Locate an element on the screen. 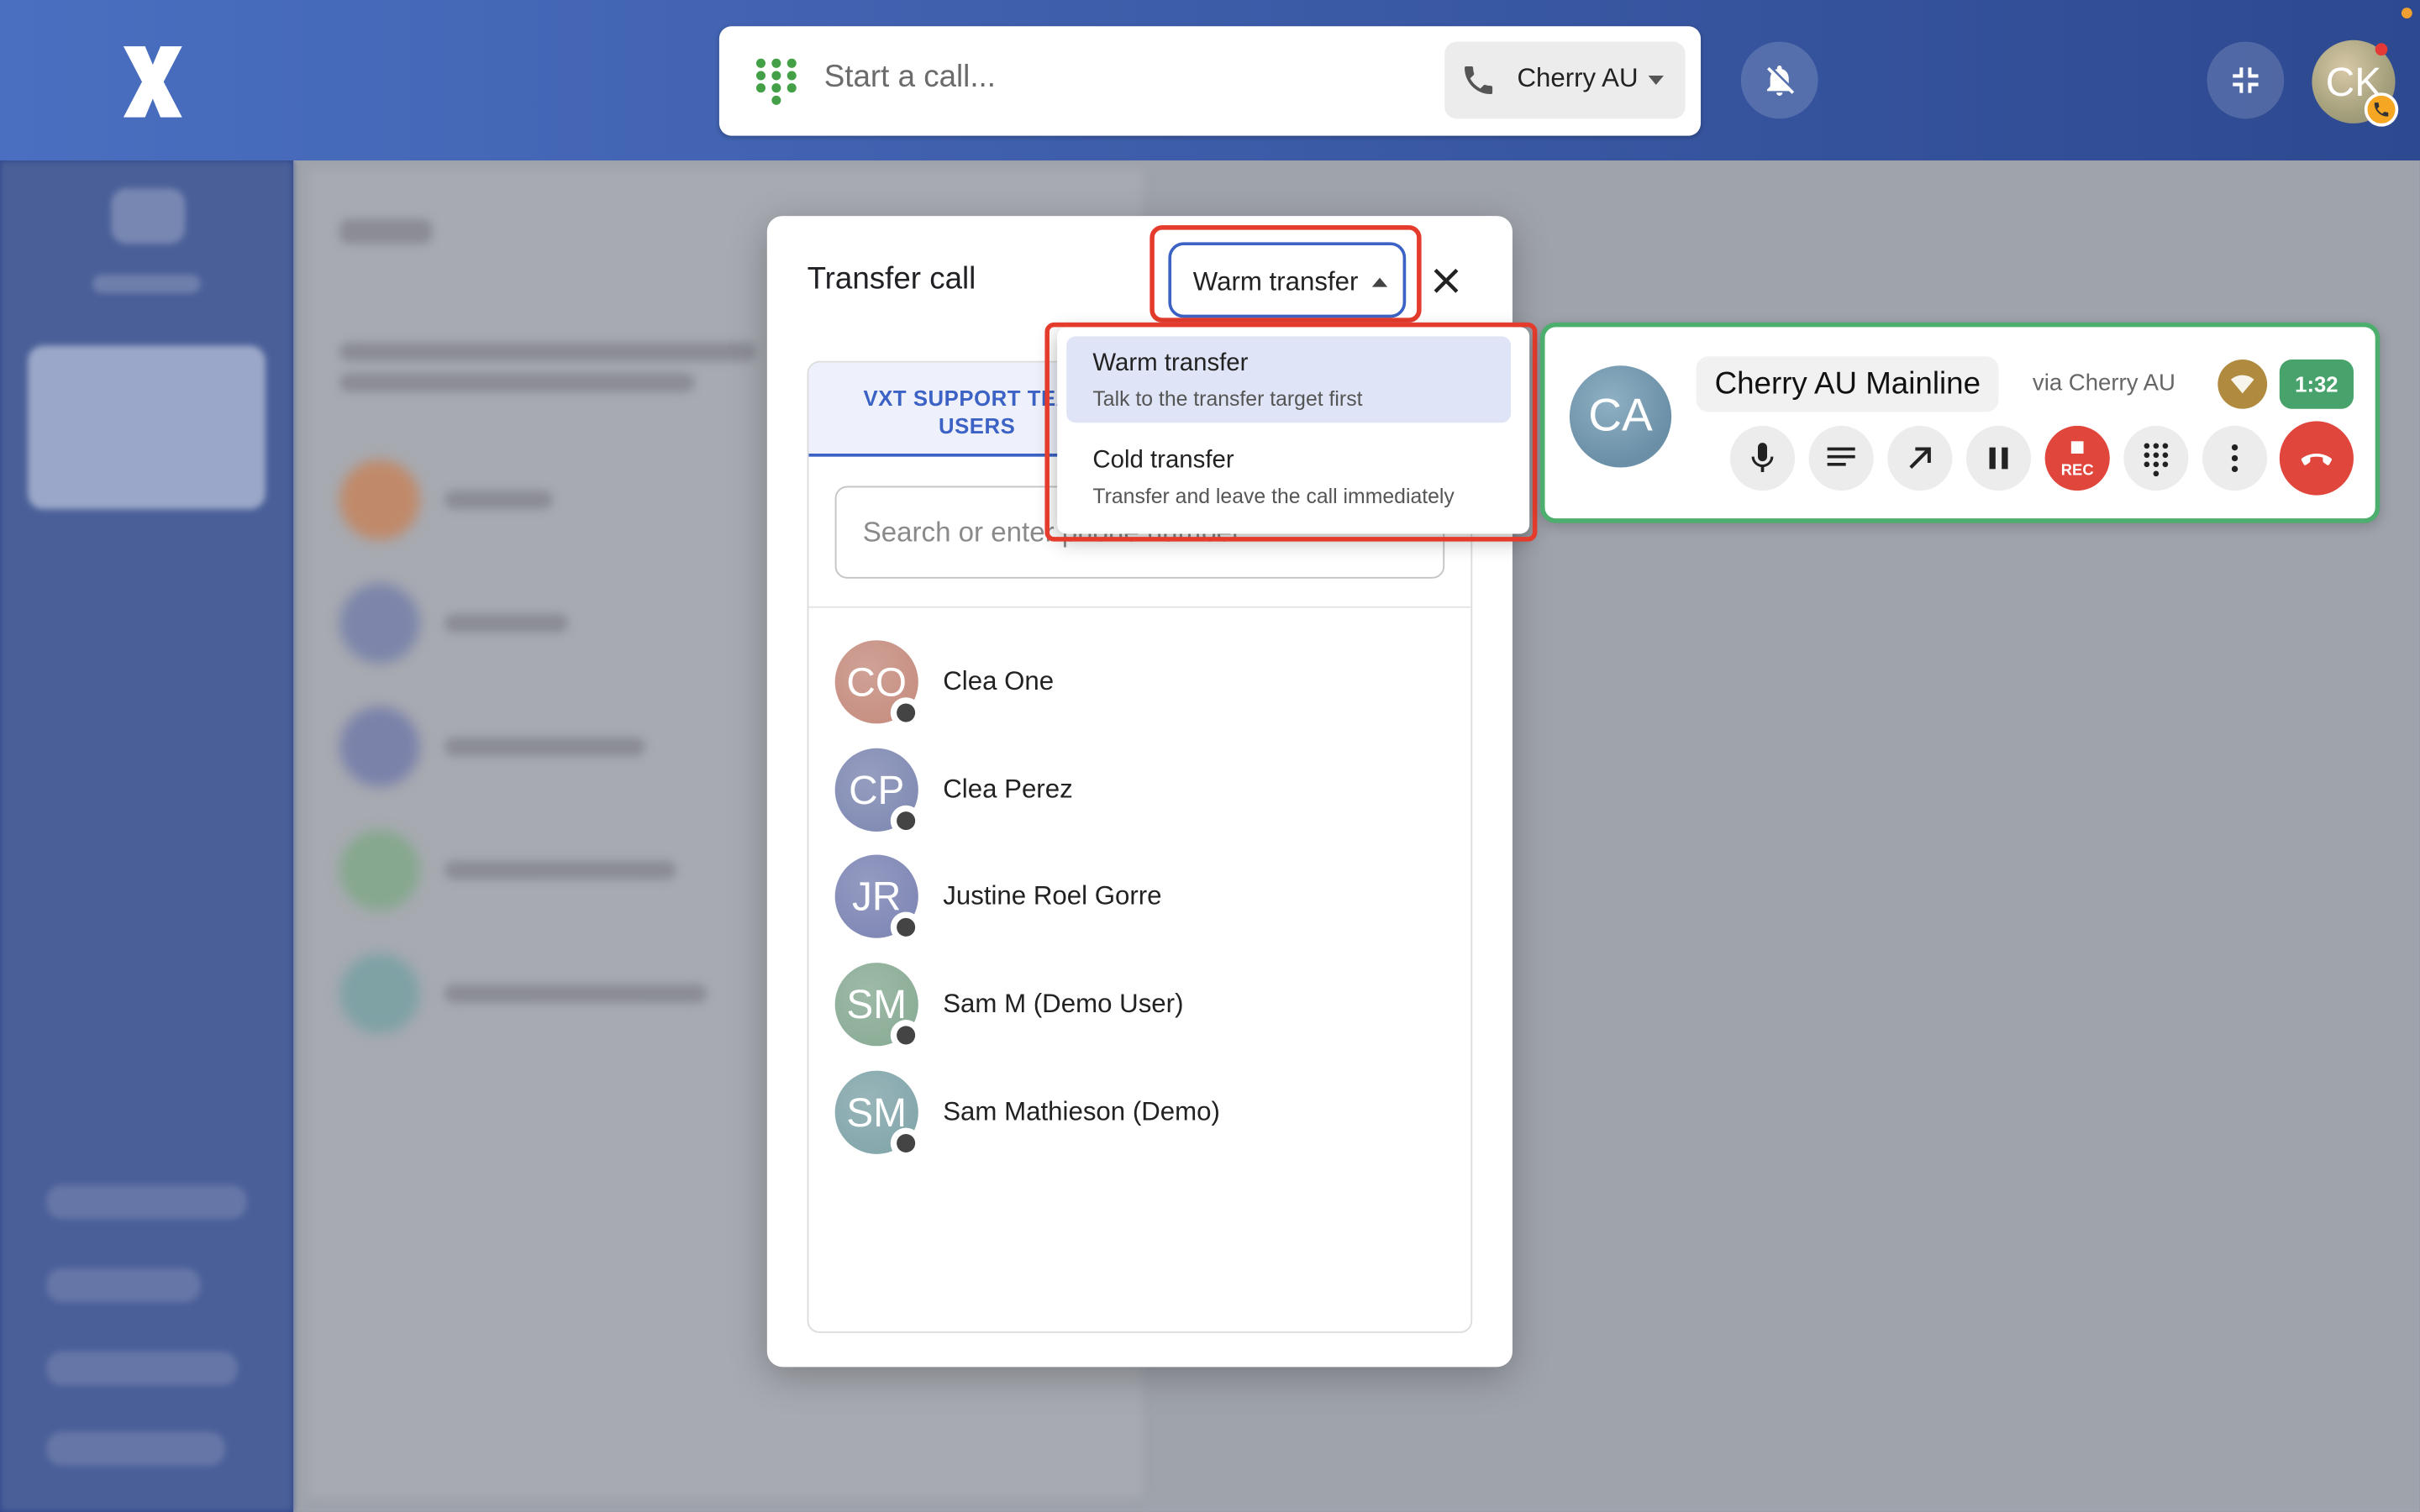 Image resolution: width=2420 pixels, height=1512 pixels. status-dot is located at coordinates (2382, 49).